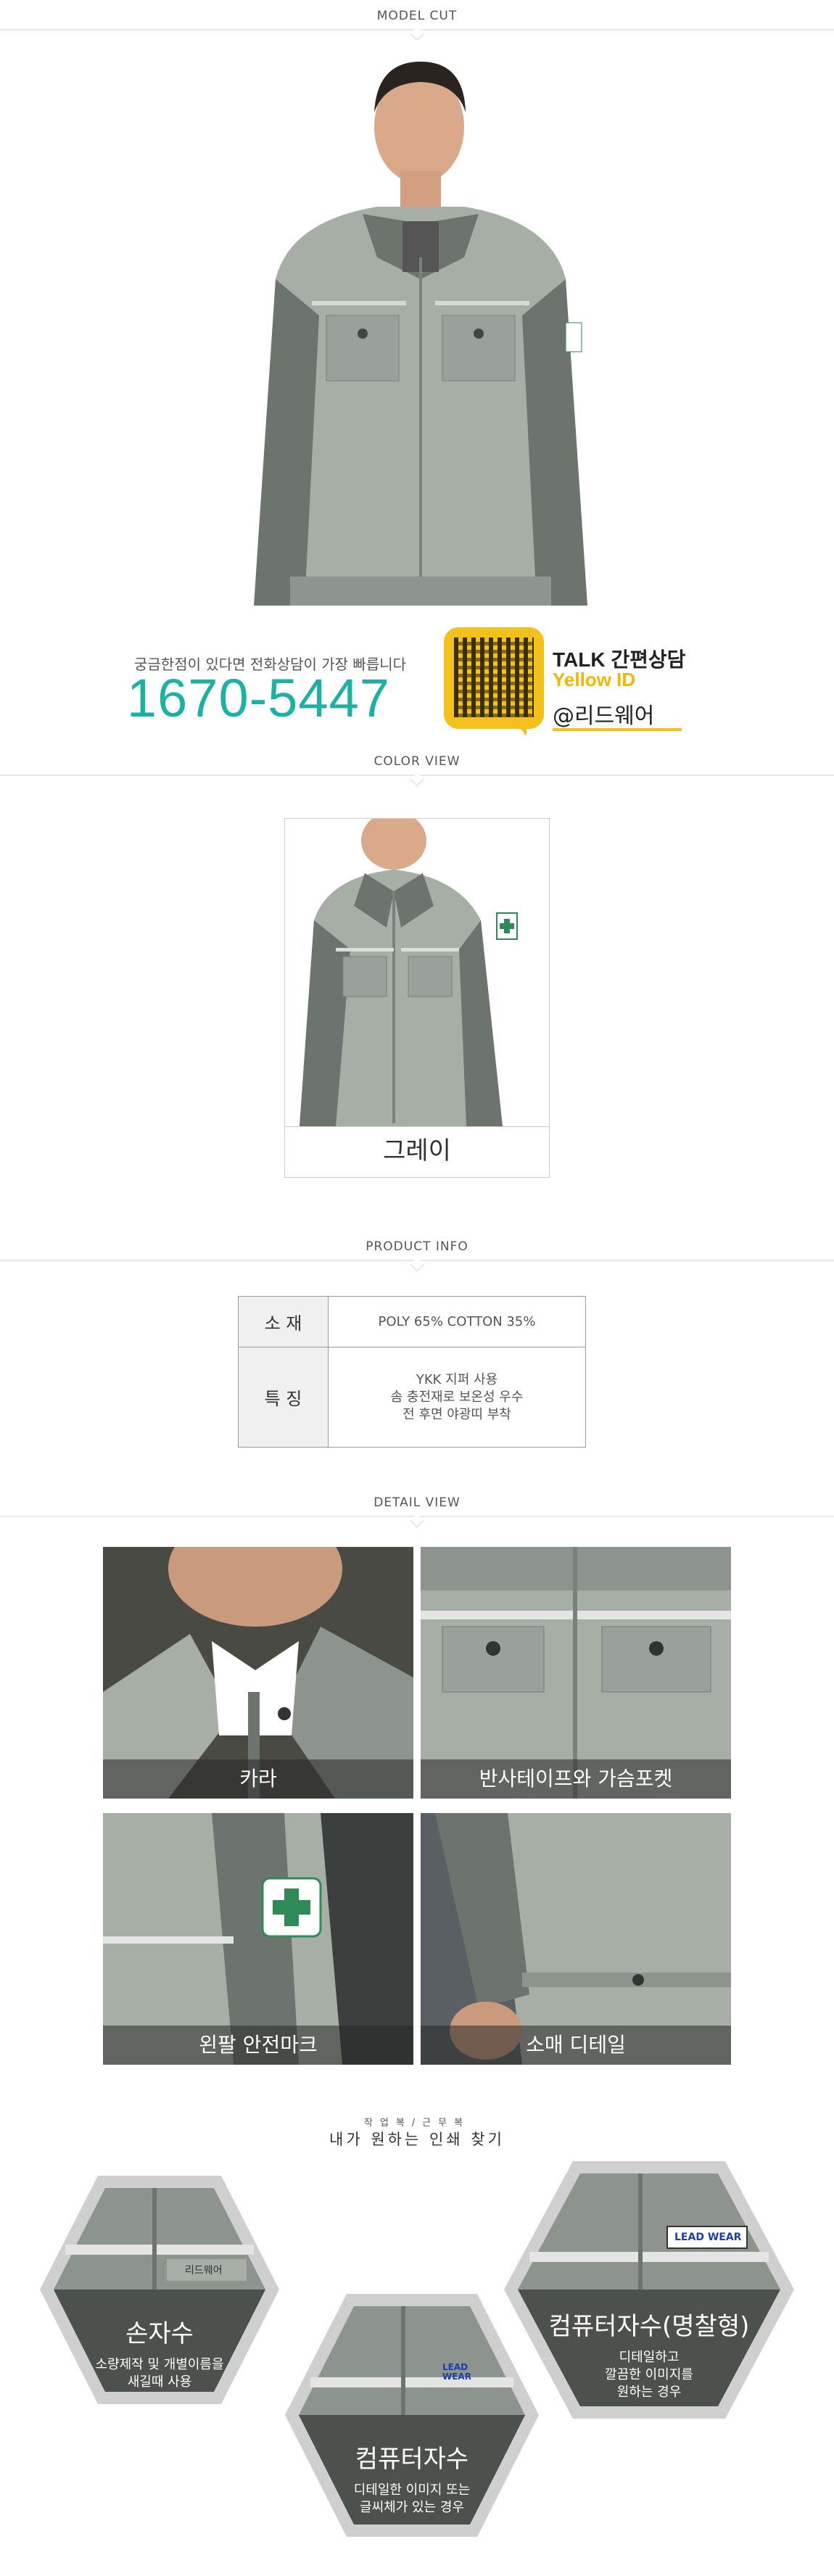 The width and height of the screenshot is (834, 2576). What do you see at coordinates (417, 1150) in the screenshot?
I see `color-option-label: 그레이` at bounding box center [417, 1150].